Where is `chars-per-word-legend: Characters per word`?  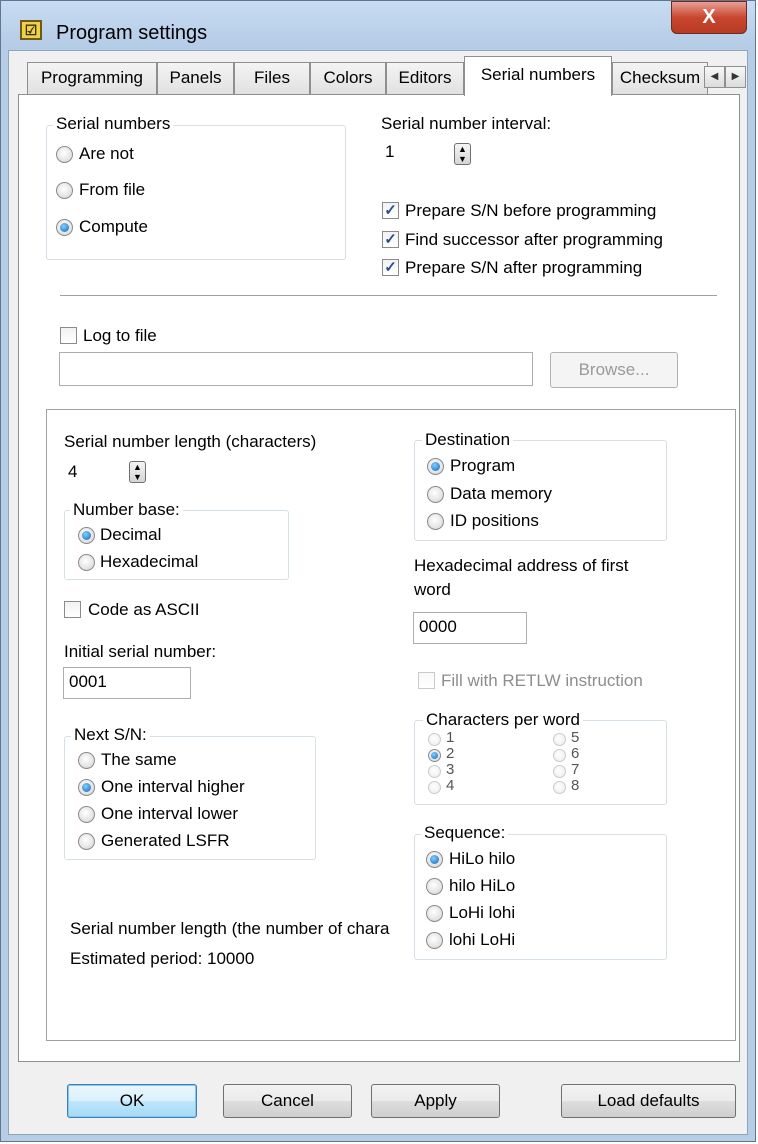 chars-per-word-legend: Characters per word is located at coordinates (503, 720).